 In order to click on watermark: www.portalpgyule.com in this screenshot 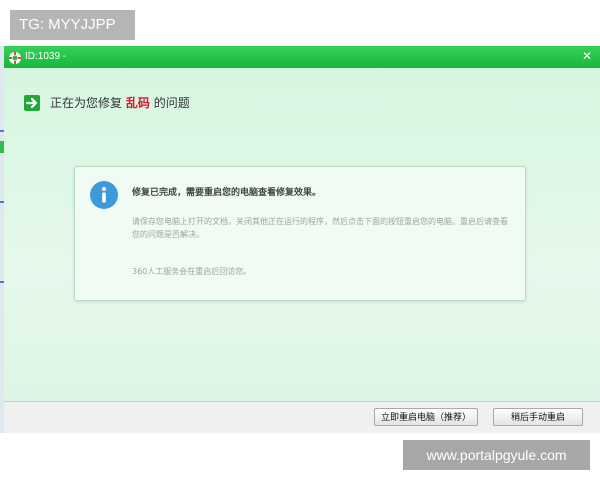, I will do `click(496, 455)`.